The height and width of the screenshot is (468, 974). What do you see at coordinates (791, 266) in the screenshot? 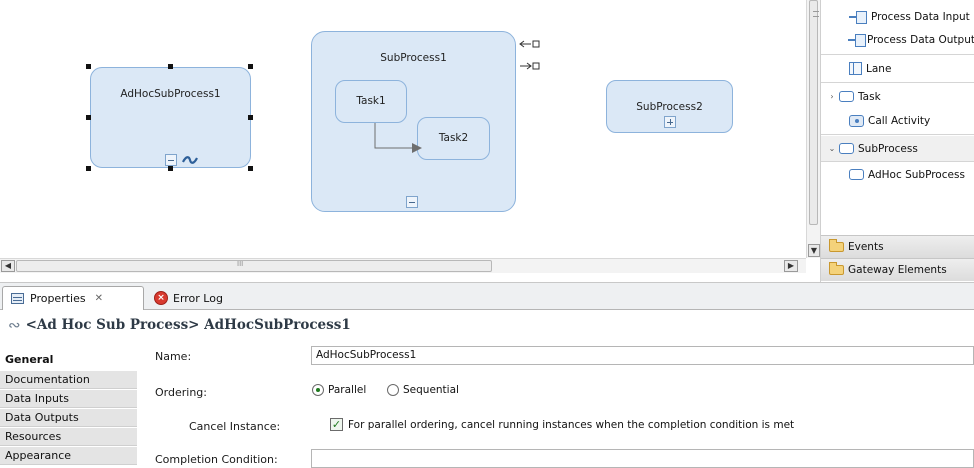
I see `scroll-right-icon: ▶` at bounding box center [791, 266].